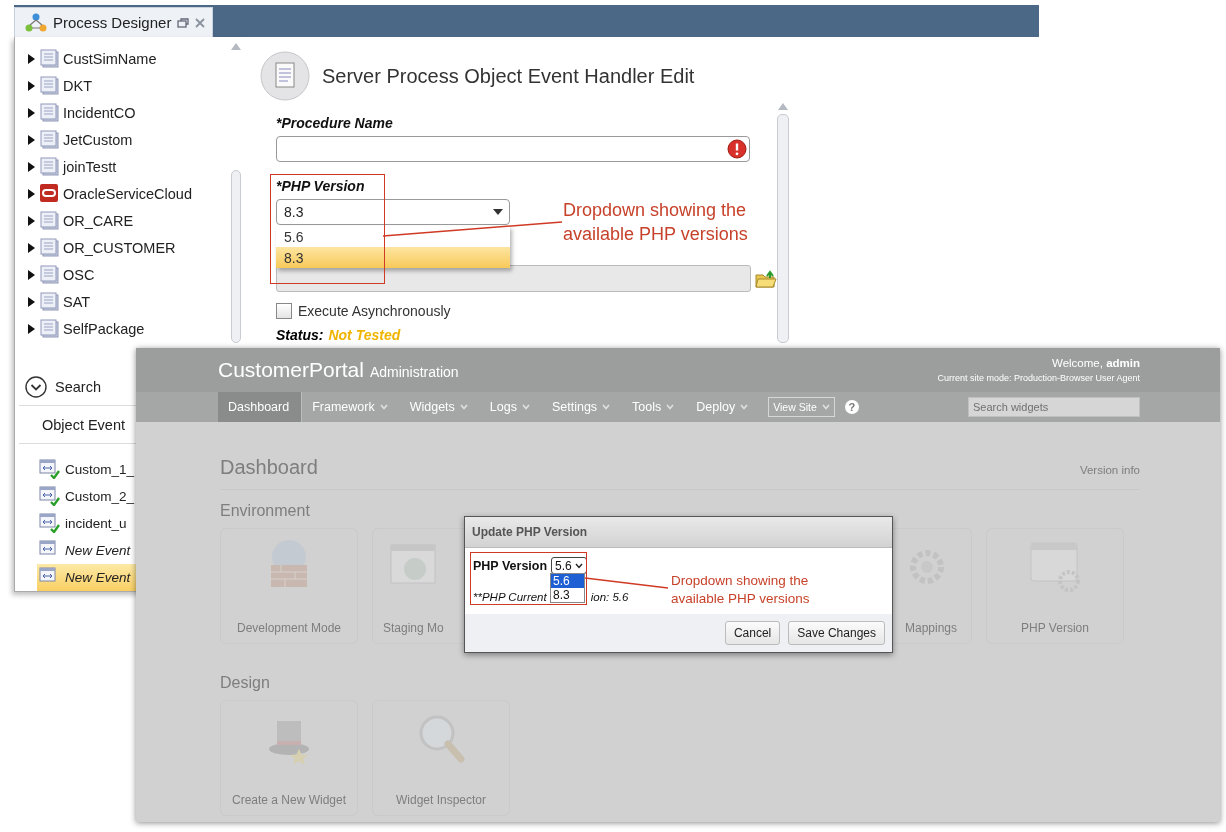 The image size is (1226, 832). I want to click on list-item: Custom_2_, so click(86, 496).